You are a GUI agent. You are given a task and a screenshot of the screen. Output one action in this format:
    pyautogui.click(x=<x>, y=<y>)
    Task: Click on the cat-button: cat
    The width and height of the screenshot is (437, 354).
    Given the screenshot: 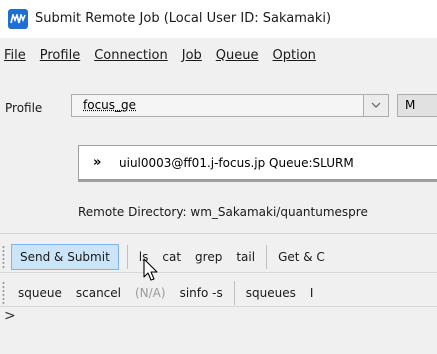 What is the action you would take?
    pyautogui.click(x=171, y=257)
    